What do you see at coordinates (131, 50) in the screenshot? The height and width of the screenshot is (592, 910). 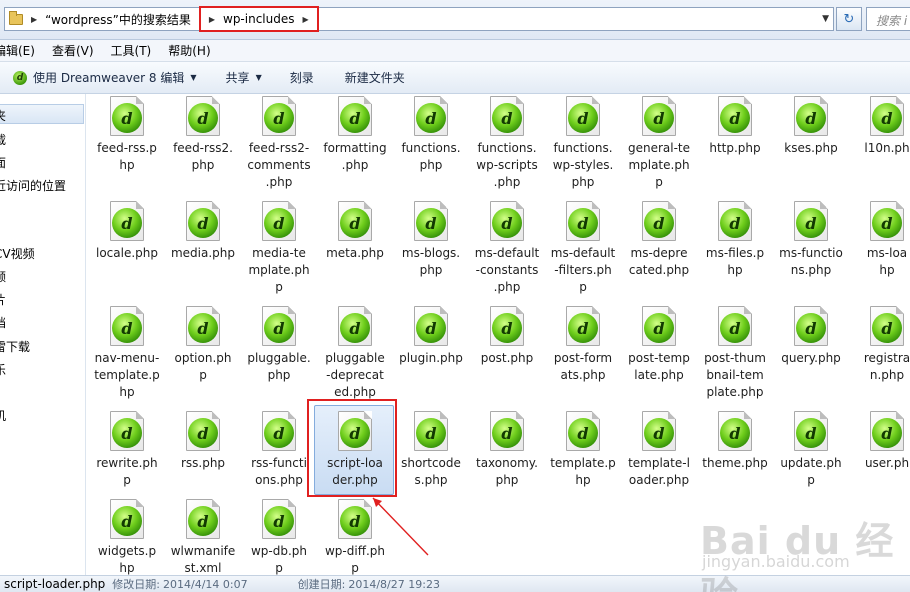 I see `menu-tools: 工具(T)` at bounding box center [131, 50].